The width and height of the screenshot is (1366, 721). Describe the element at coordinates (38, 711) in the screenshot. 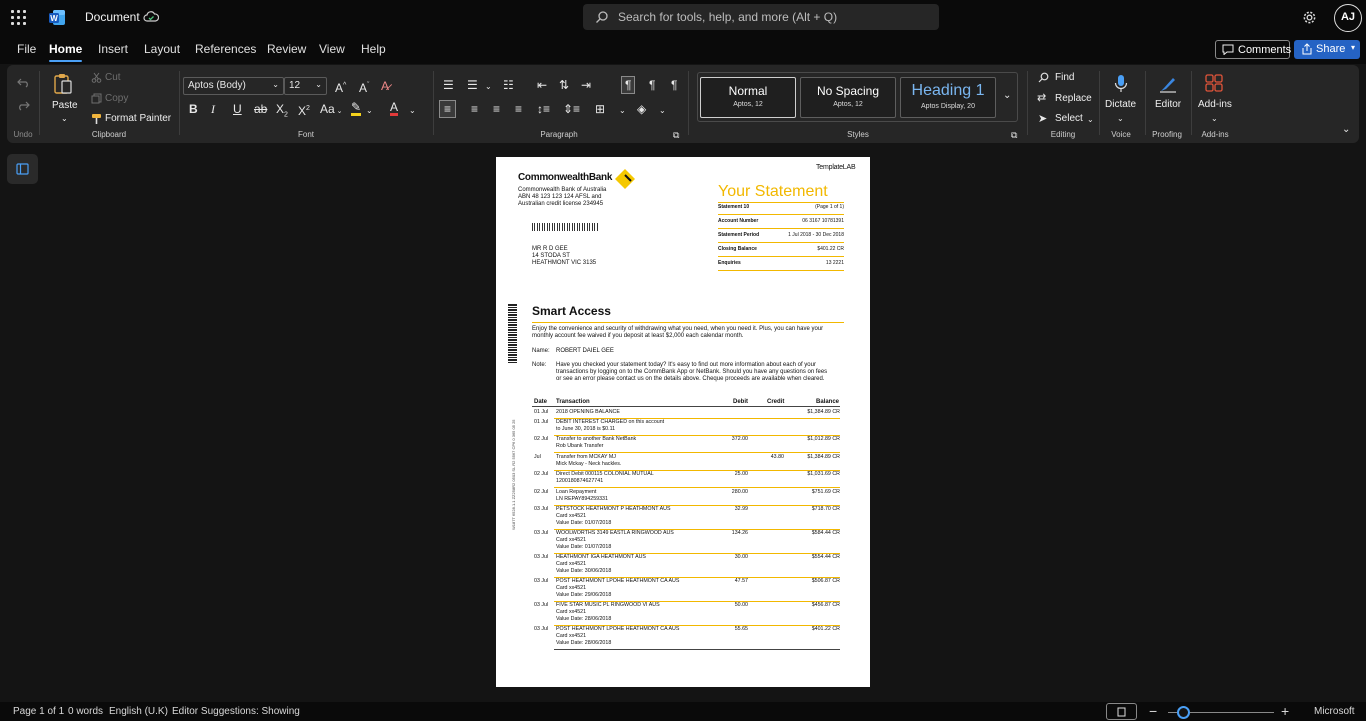

I see `page-count: Page 1 of 1` at that location.